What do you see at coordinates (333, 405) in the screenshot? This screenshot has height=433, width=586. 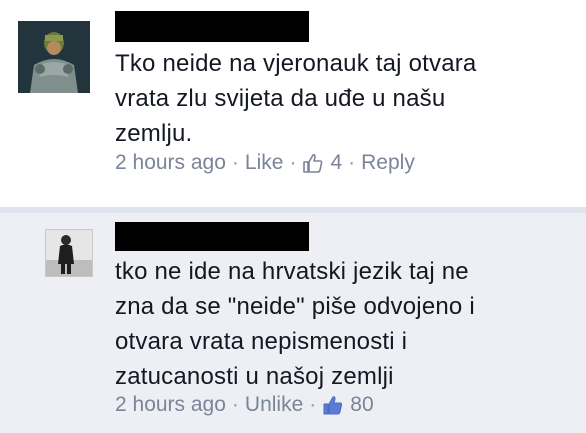 I see `thumbs-up-filled-icon` at bounding box center [333, 405].